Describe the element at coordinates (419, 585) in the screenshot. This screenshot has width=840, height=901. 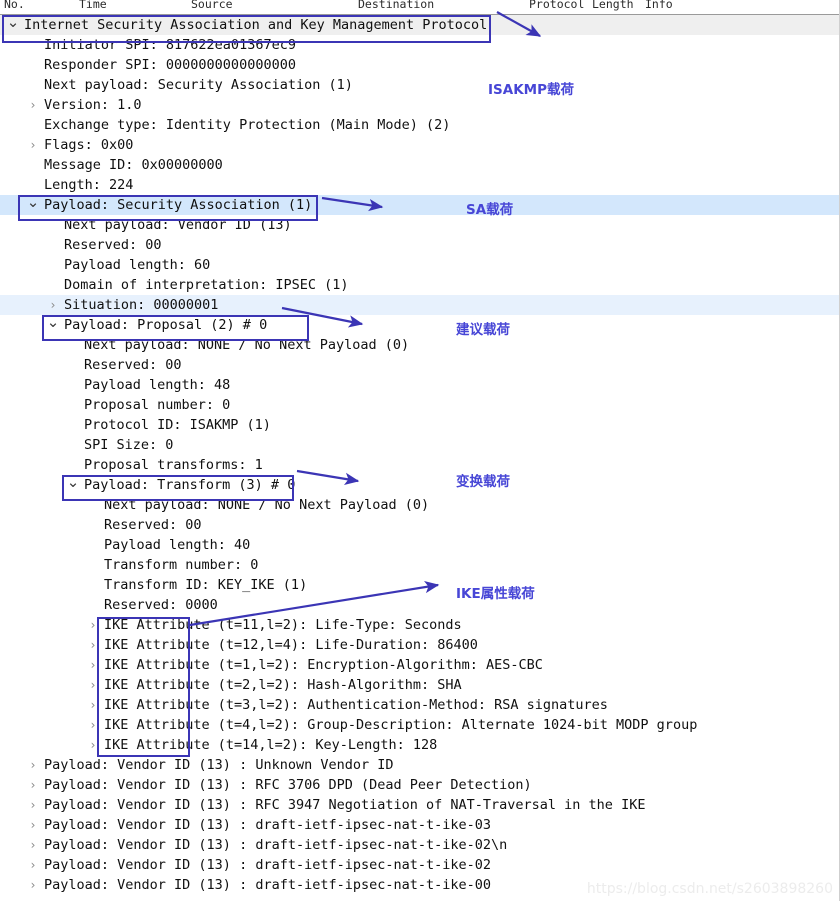
I see `tree-row: Transform ID: KEY_IKE (1)` at that location.